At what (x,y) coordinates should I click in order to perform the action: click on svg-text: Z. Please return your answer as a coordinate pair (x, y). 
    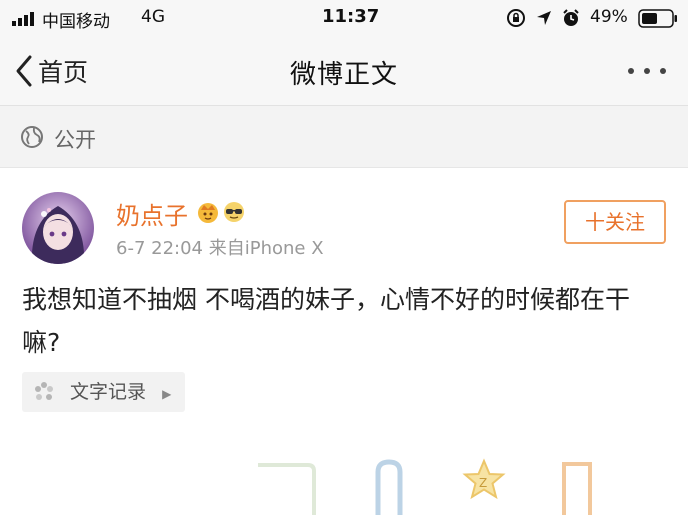
    Looking at the image, I should click on (483, 483).